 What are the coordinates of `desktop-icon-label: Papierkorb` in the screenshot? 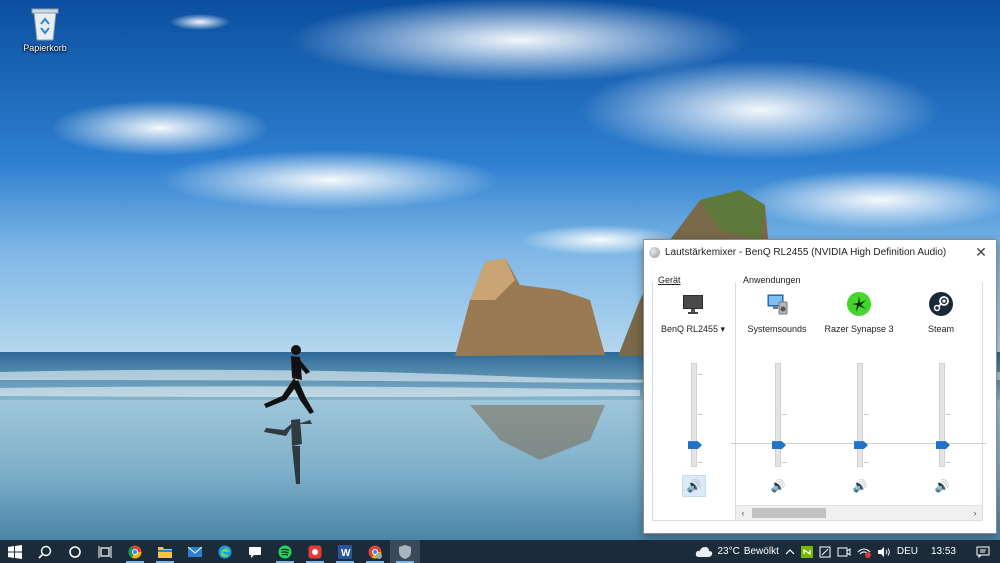 It's located at (45, 48).